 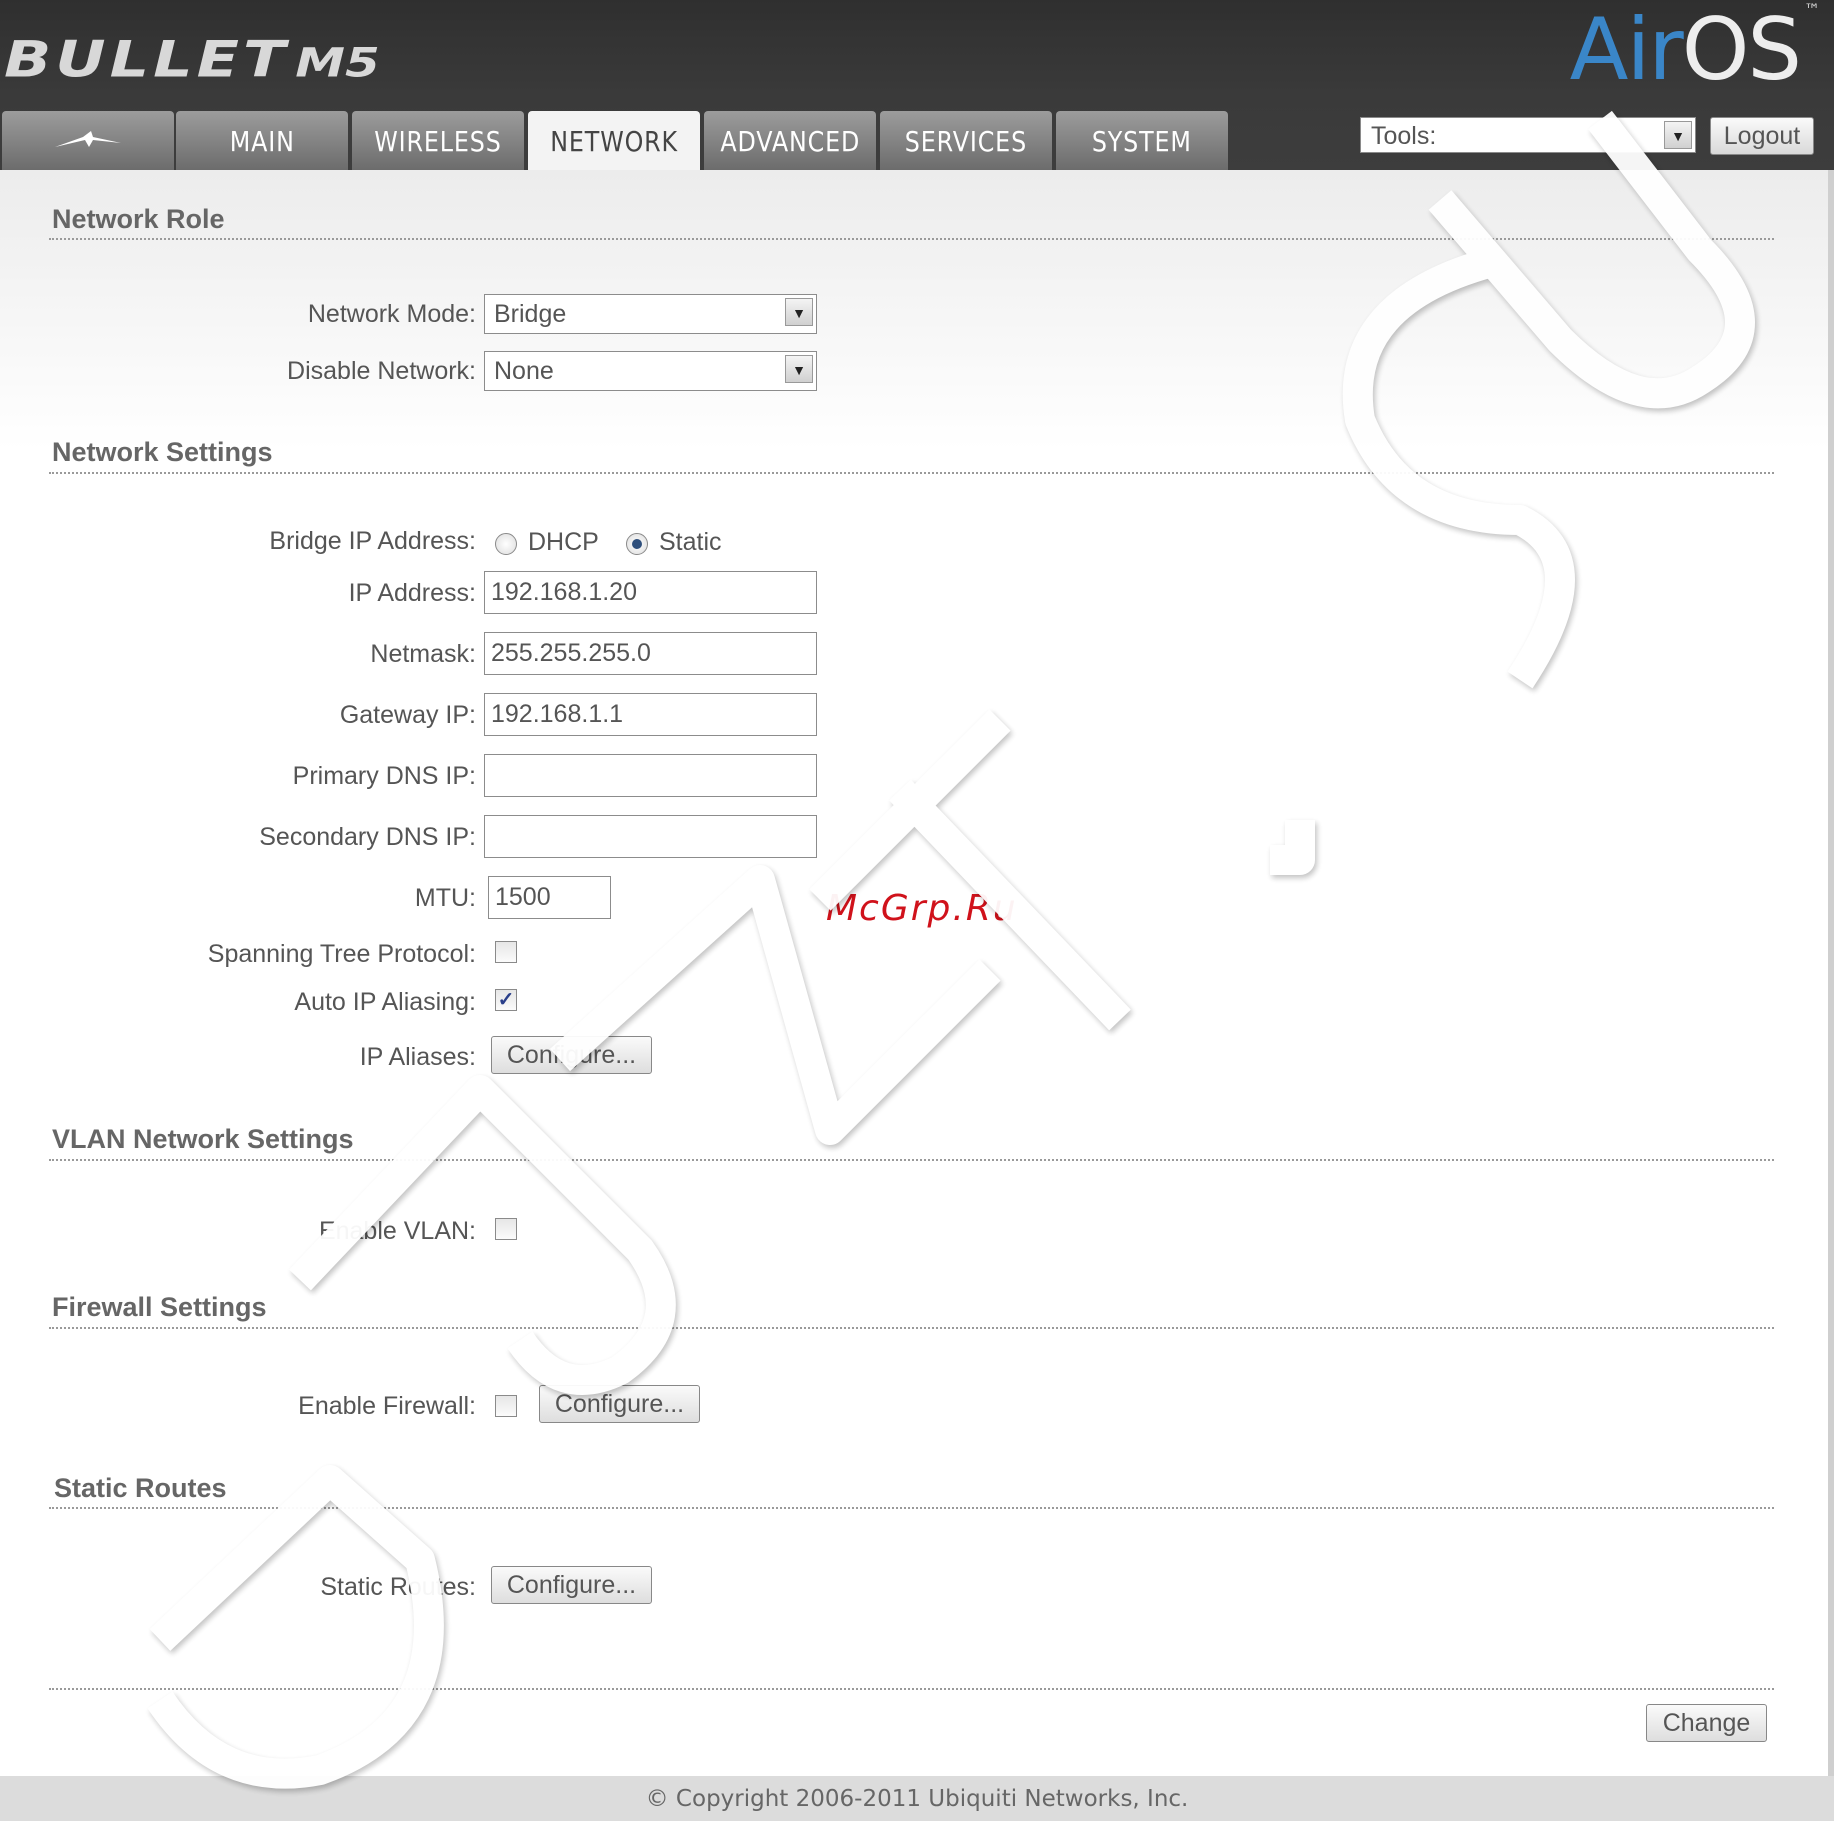 What do you see at coordinates (1528, 135) in the screenshot?
I see `tools-dropdown: Tools: ▼` at bounding box center [1528, 135].